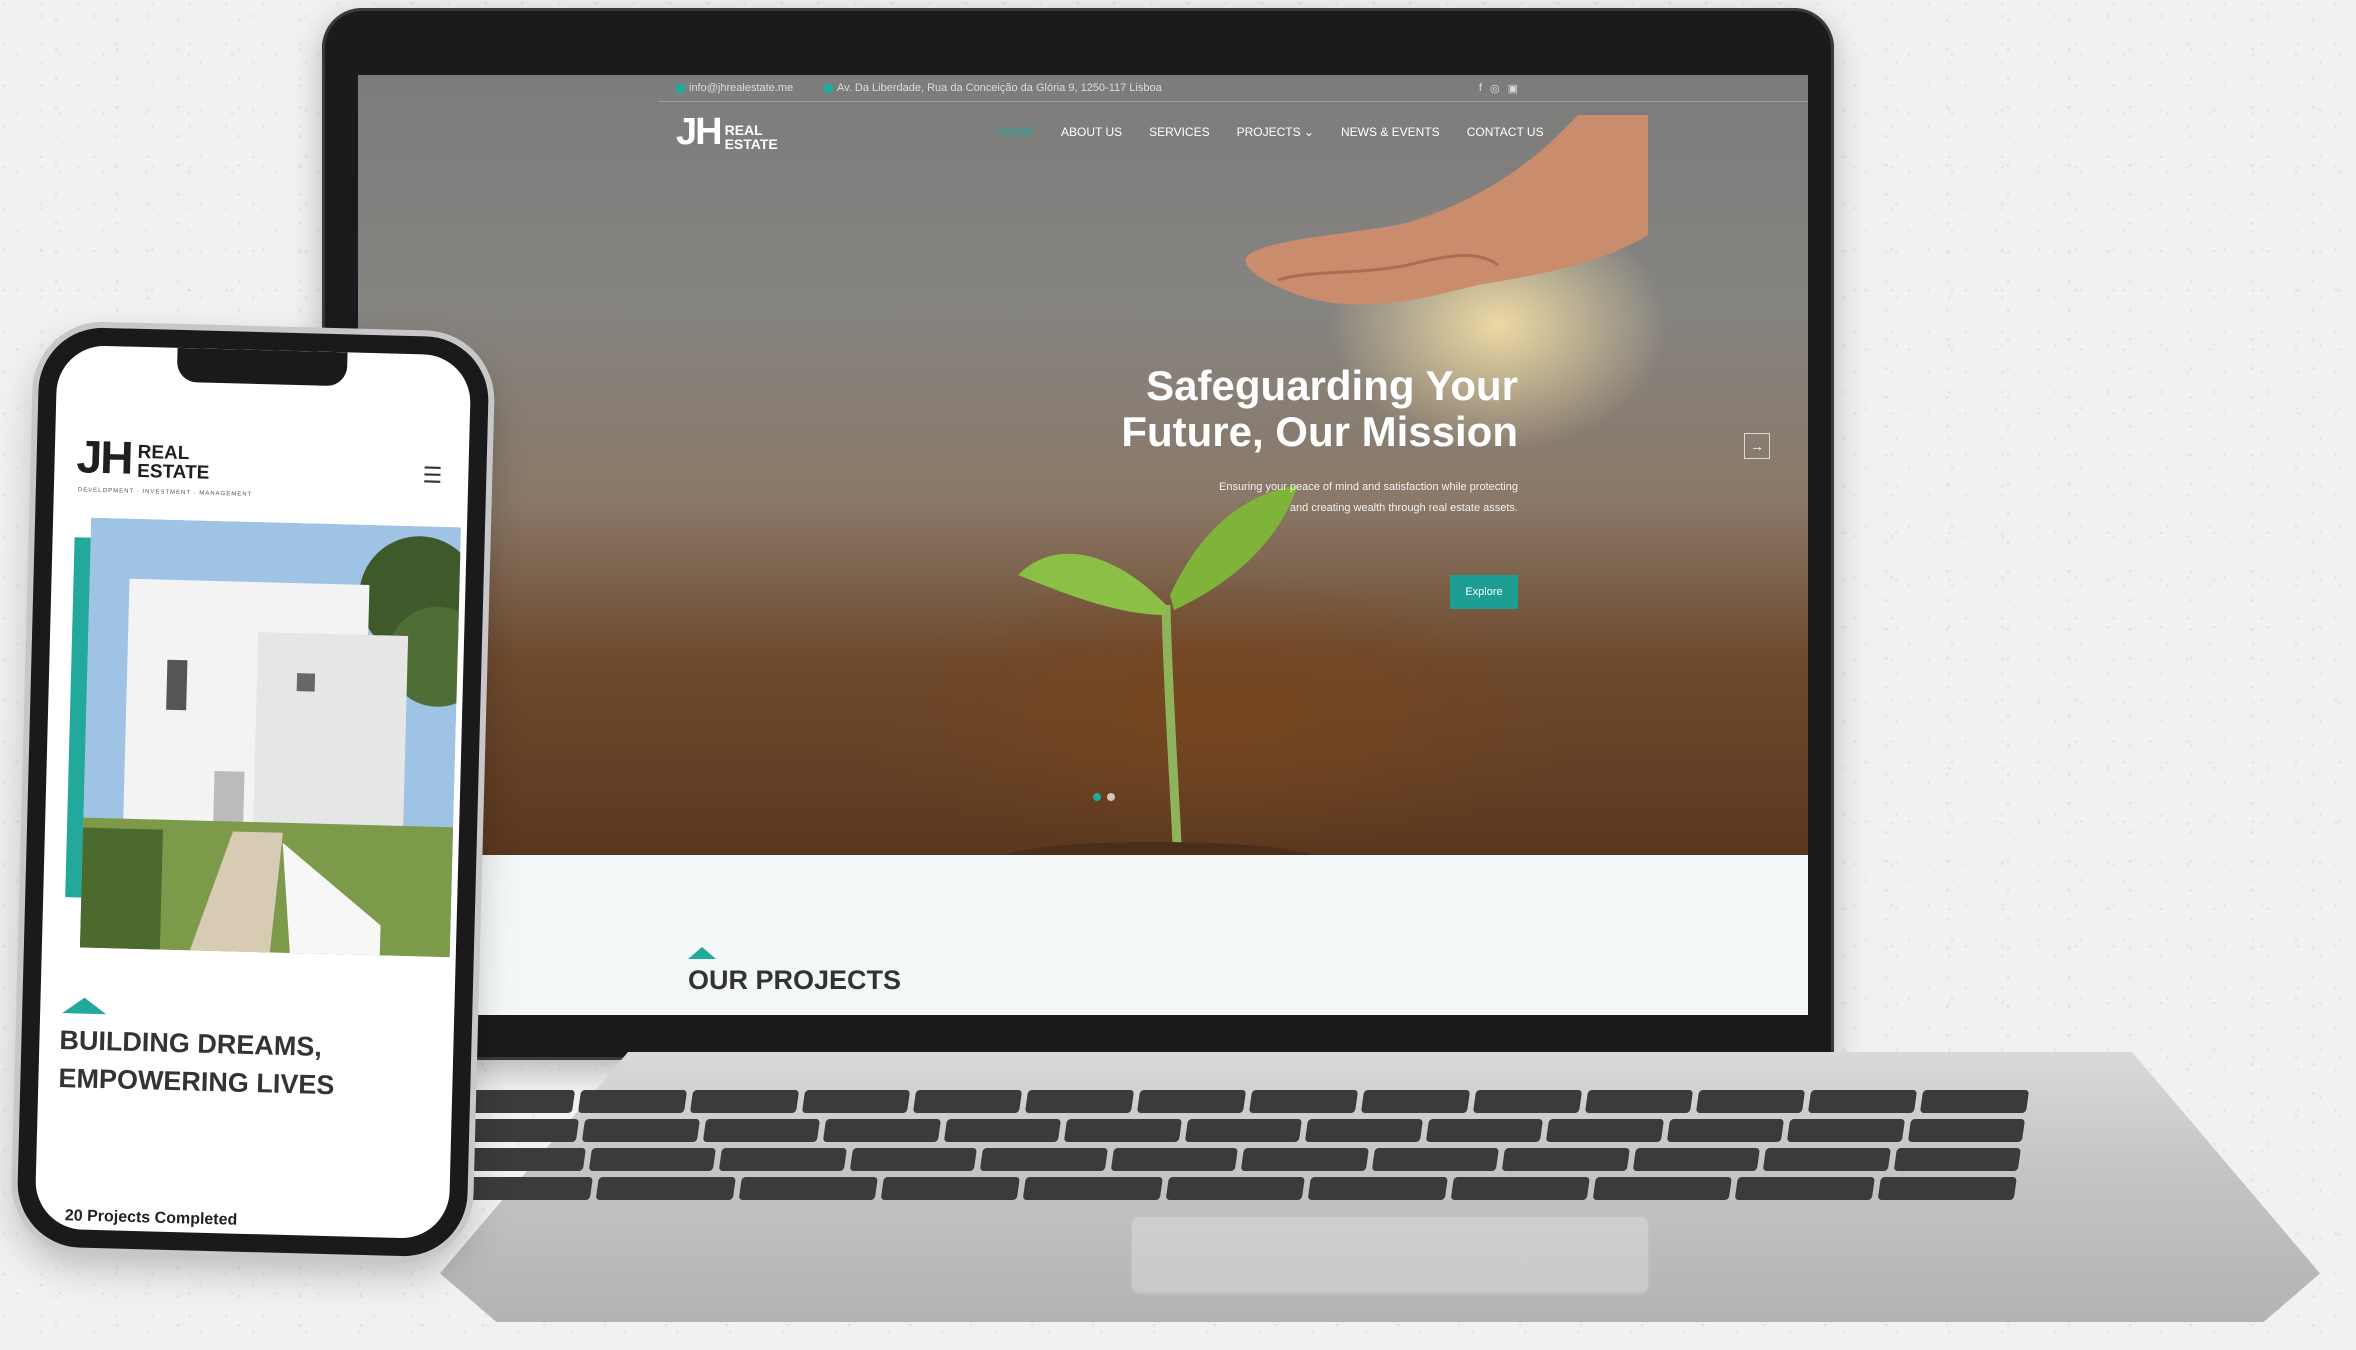 The width and height of the screenshot is (2356, 1350). What do you see at coordinates (165, 492) in the screenshot?
I see `mobile-logo-tagline: DEVELOPMENT · INVESTMENT · MANAGEMENT` at bounding box center [165, 492].